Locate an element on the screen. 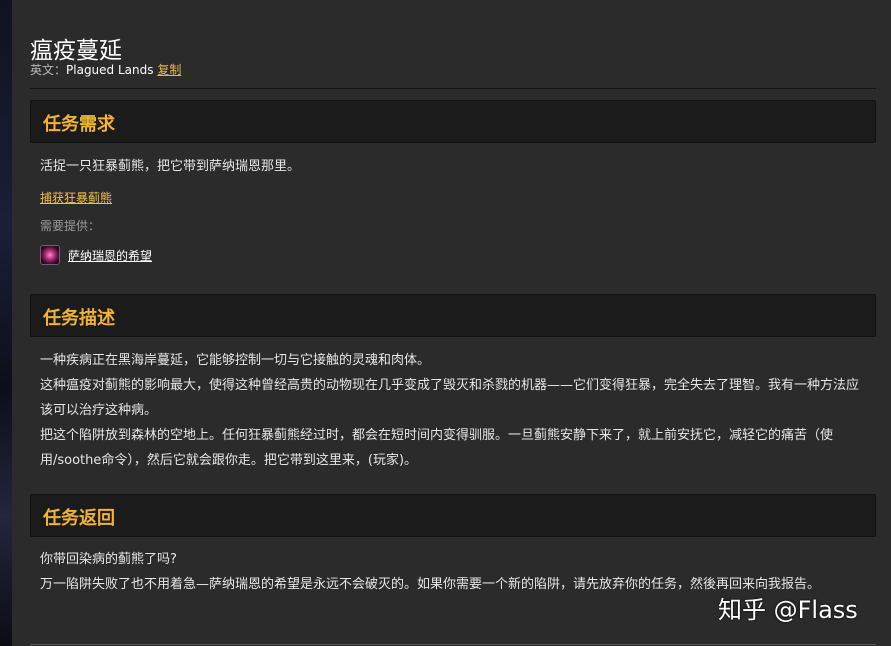  zhihu-watermark: 知乎 @Flass is located at coordinates (788, 610).